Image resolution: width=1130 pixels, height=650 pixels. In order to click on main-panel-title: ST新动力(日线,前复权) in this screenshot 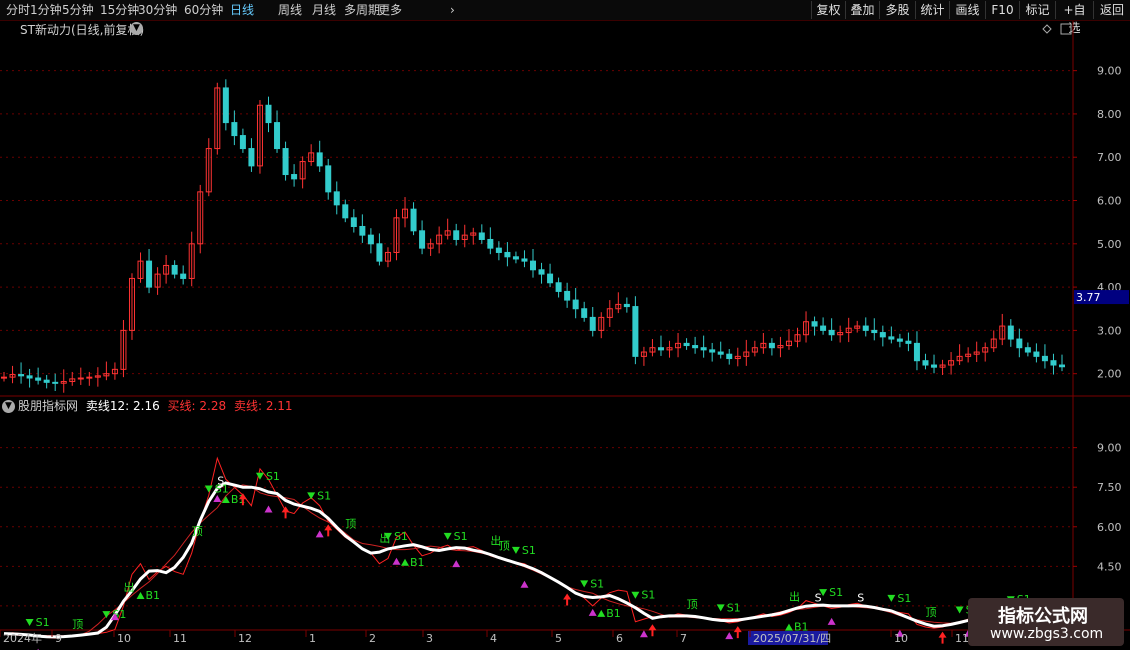, I will do `click(82, 30)`.